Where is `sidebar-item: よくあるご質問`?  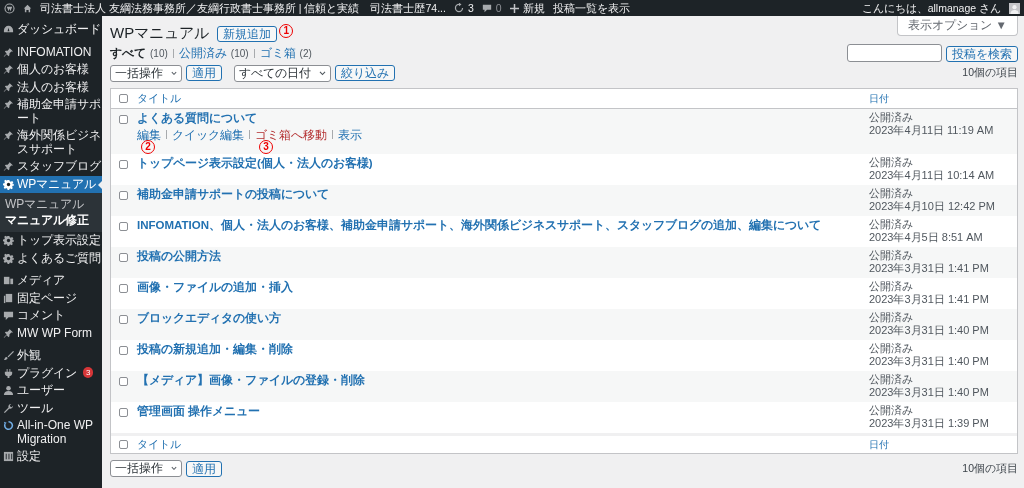 sidebar-item: よくあるご質問 is located at coordinates (51, 258).